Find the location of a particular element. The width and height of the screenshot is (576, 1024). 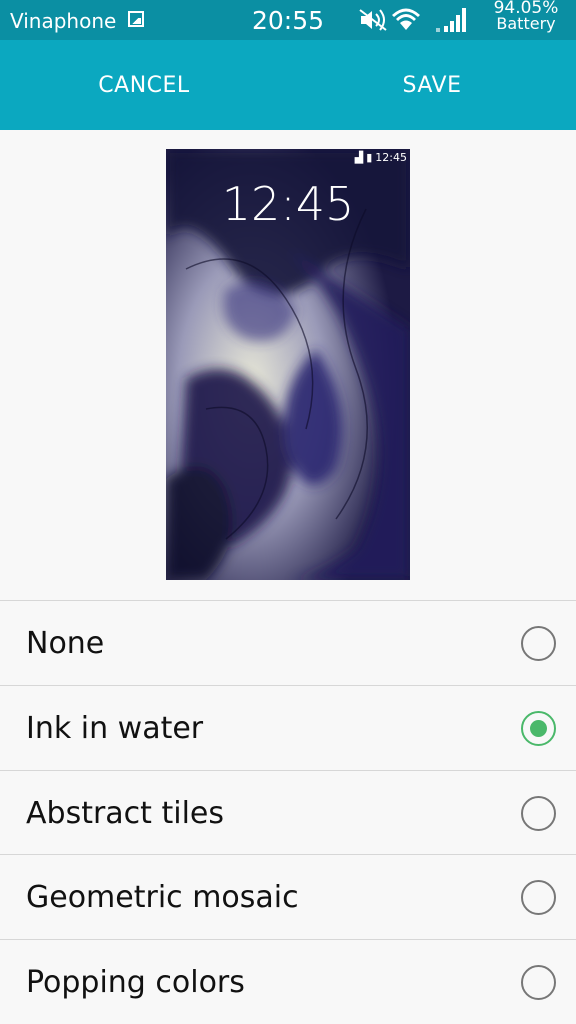

option-label: Popping colors is located at coordinates (135, 982).